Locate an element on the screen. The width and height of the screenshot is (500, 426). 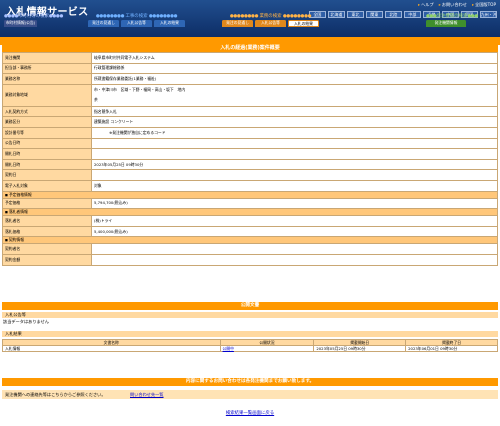
tab-construction-results: 入札の結果 is located at coordinates (169, 23).